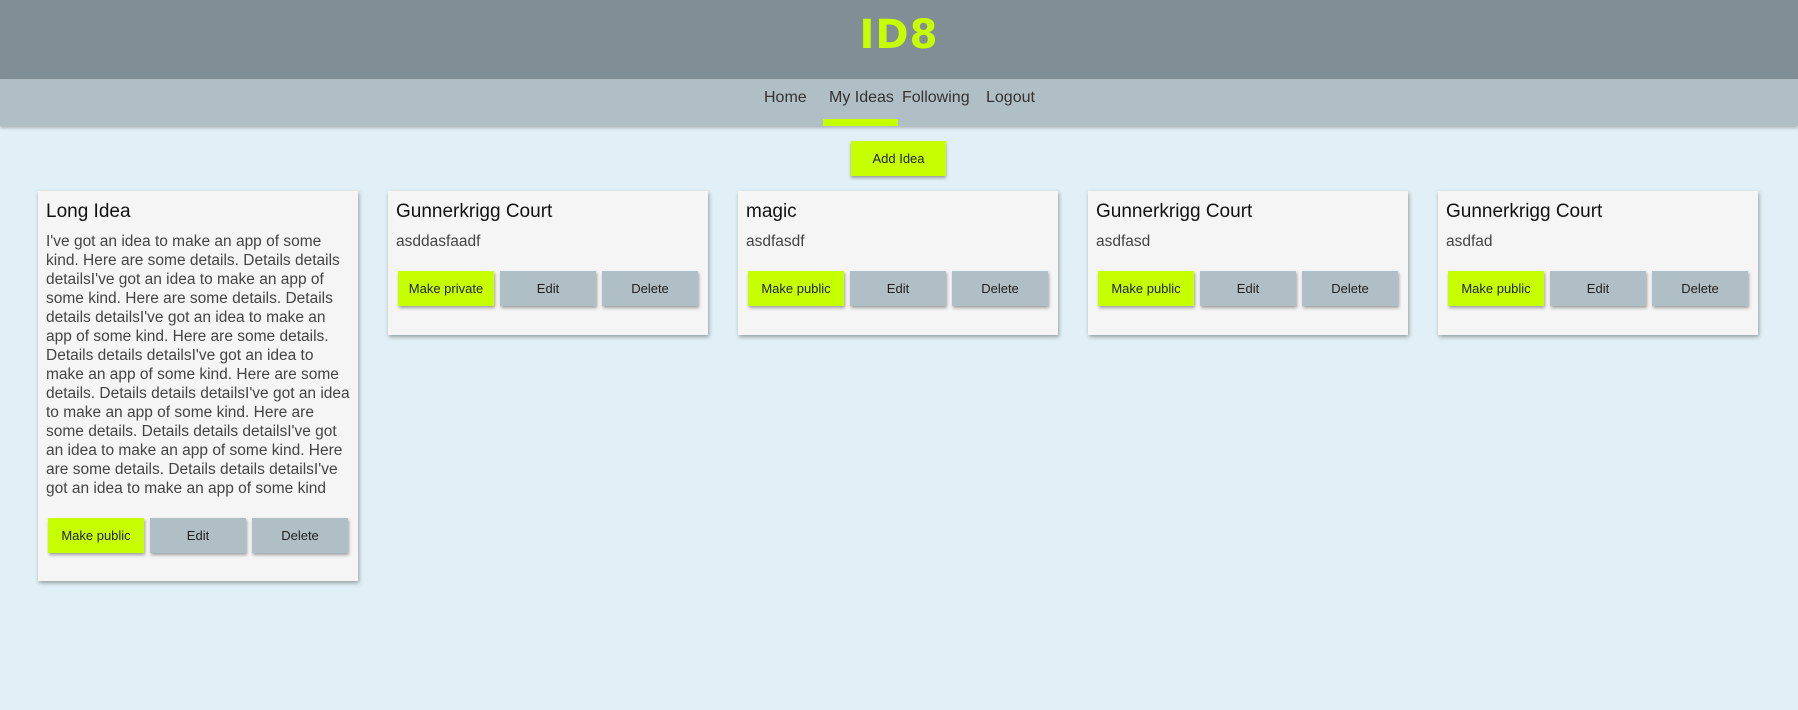 Image resolution: width=1798 pixels, height=710 pixels. Describe the element at coordinates (1123, 241) in the screenshot. I see `idea-details: asdfasd` at that location.